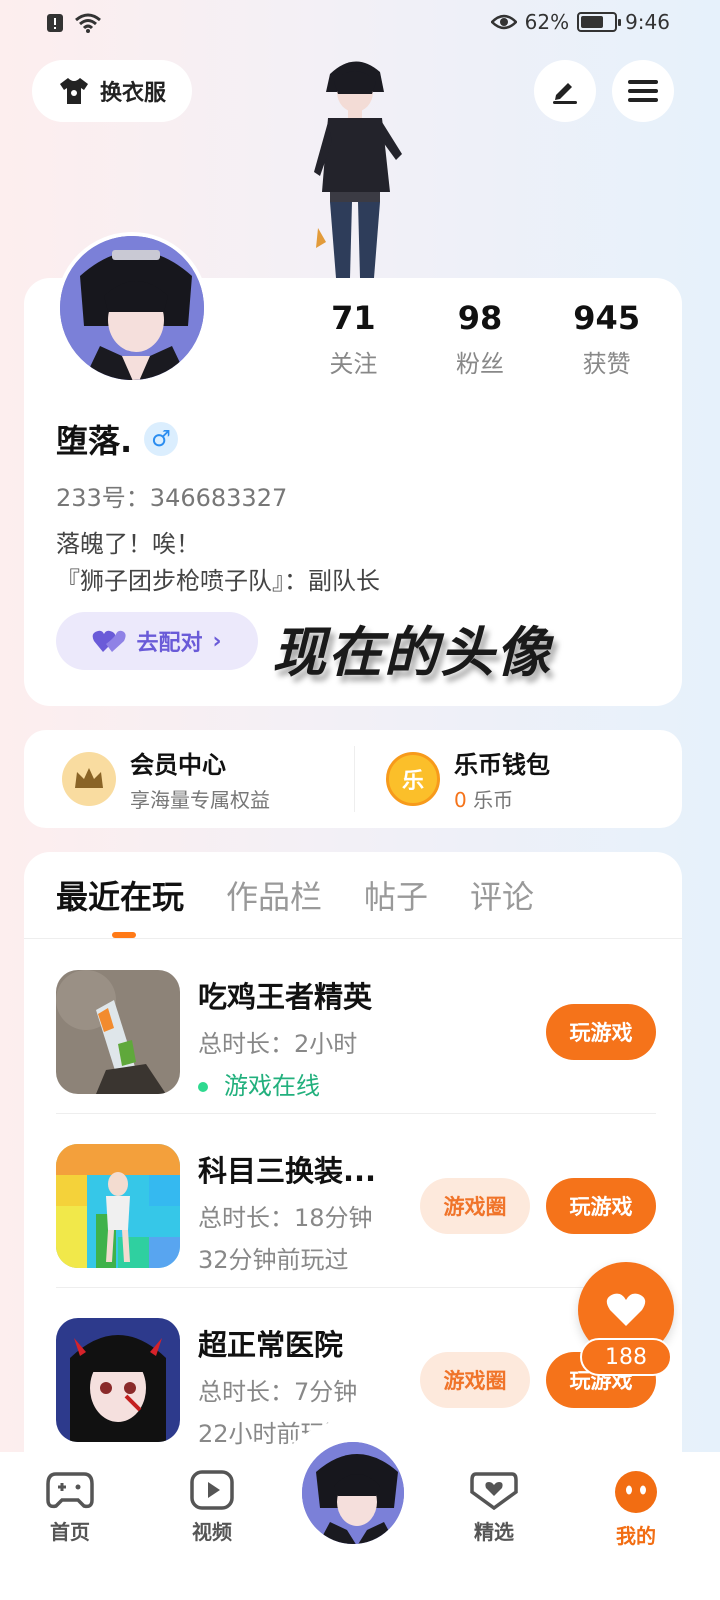 This screenshot has width=720, height=1600. Describe the element at coordinates (272, 1086) in the screenshot. I see `game-status-text: 游戏在线` at that location.